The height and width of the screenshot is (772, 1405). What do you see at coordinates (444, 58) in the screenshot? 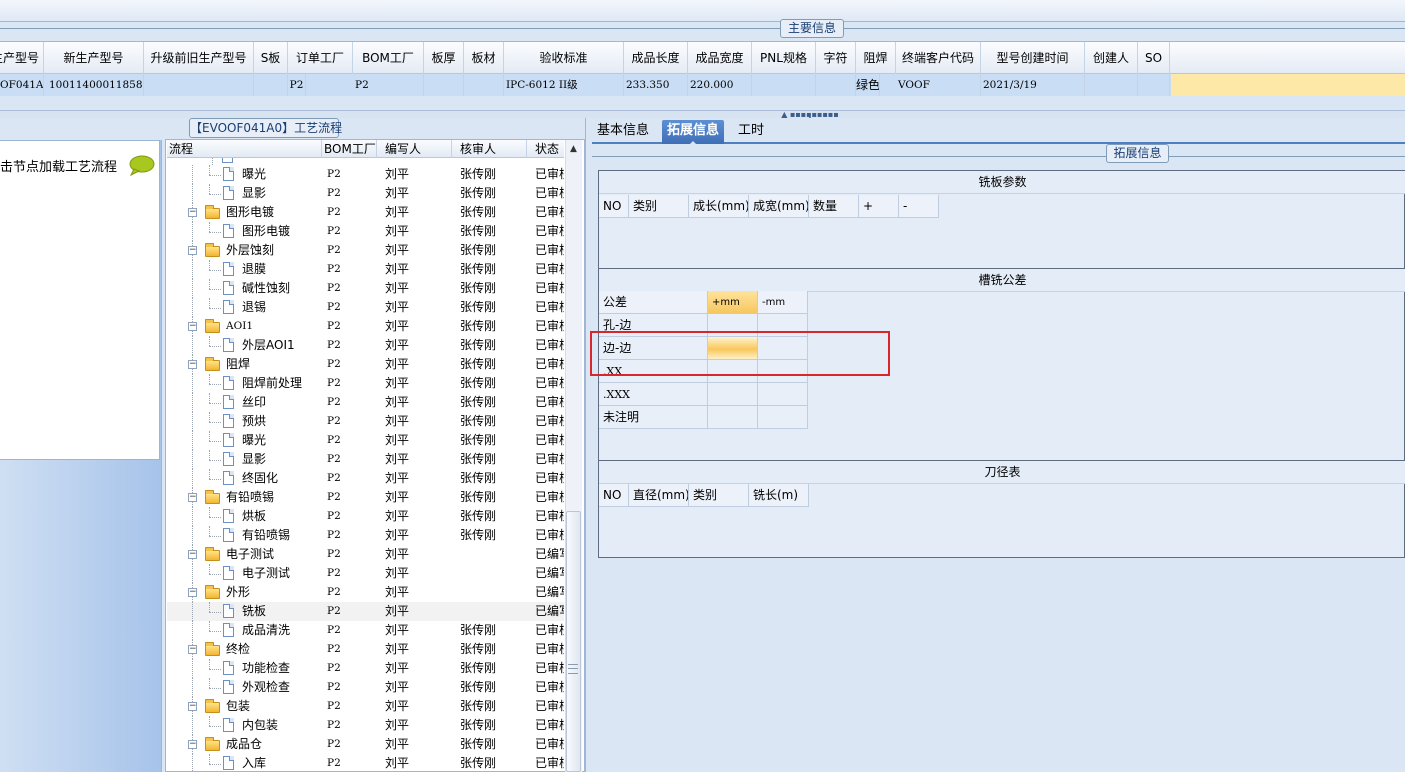
I see `col-thickness: 板厚` at bounding box center [444, 58].